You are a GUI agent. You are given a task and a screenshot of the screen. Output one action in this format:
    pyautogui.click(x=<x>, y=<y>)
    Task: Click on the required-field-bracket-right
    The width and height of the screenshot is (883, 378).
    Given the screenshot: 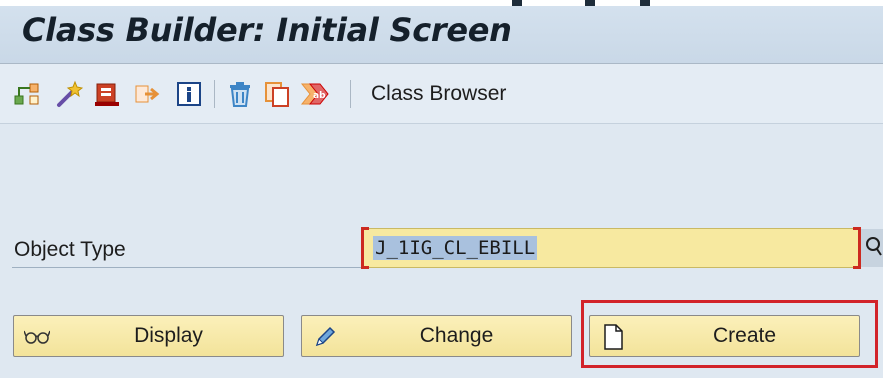 What is the action you would take?
    pyautogui.click(x=857, y=248)
    